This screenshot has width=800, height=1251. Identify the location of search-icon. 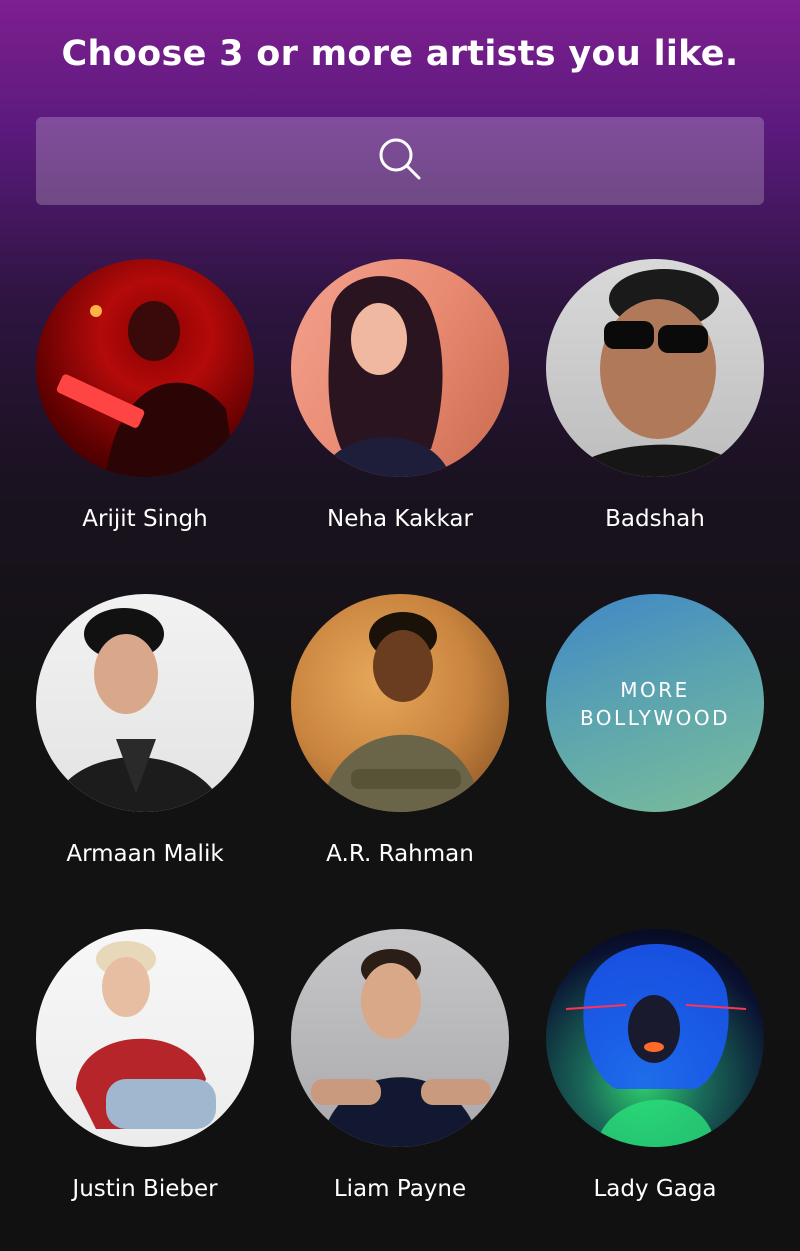
(400, 161).